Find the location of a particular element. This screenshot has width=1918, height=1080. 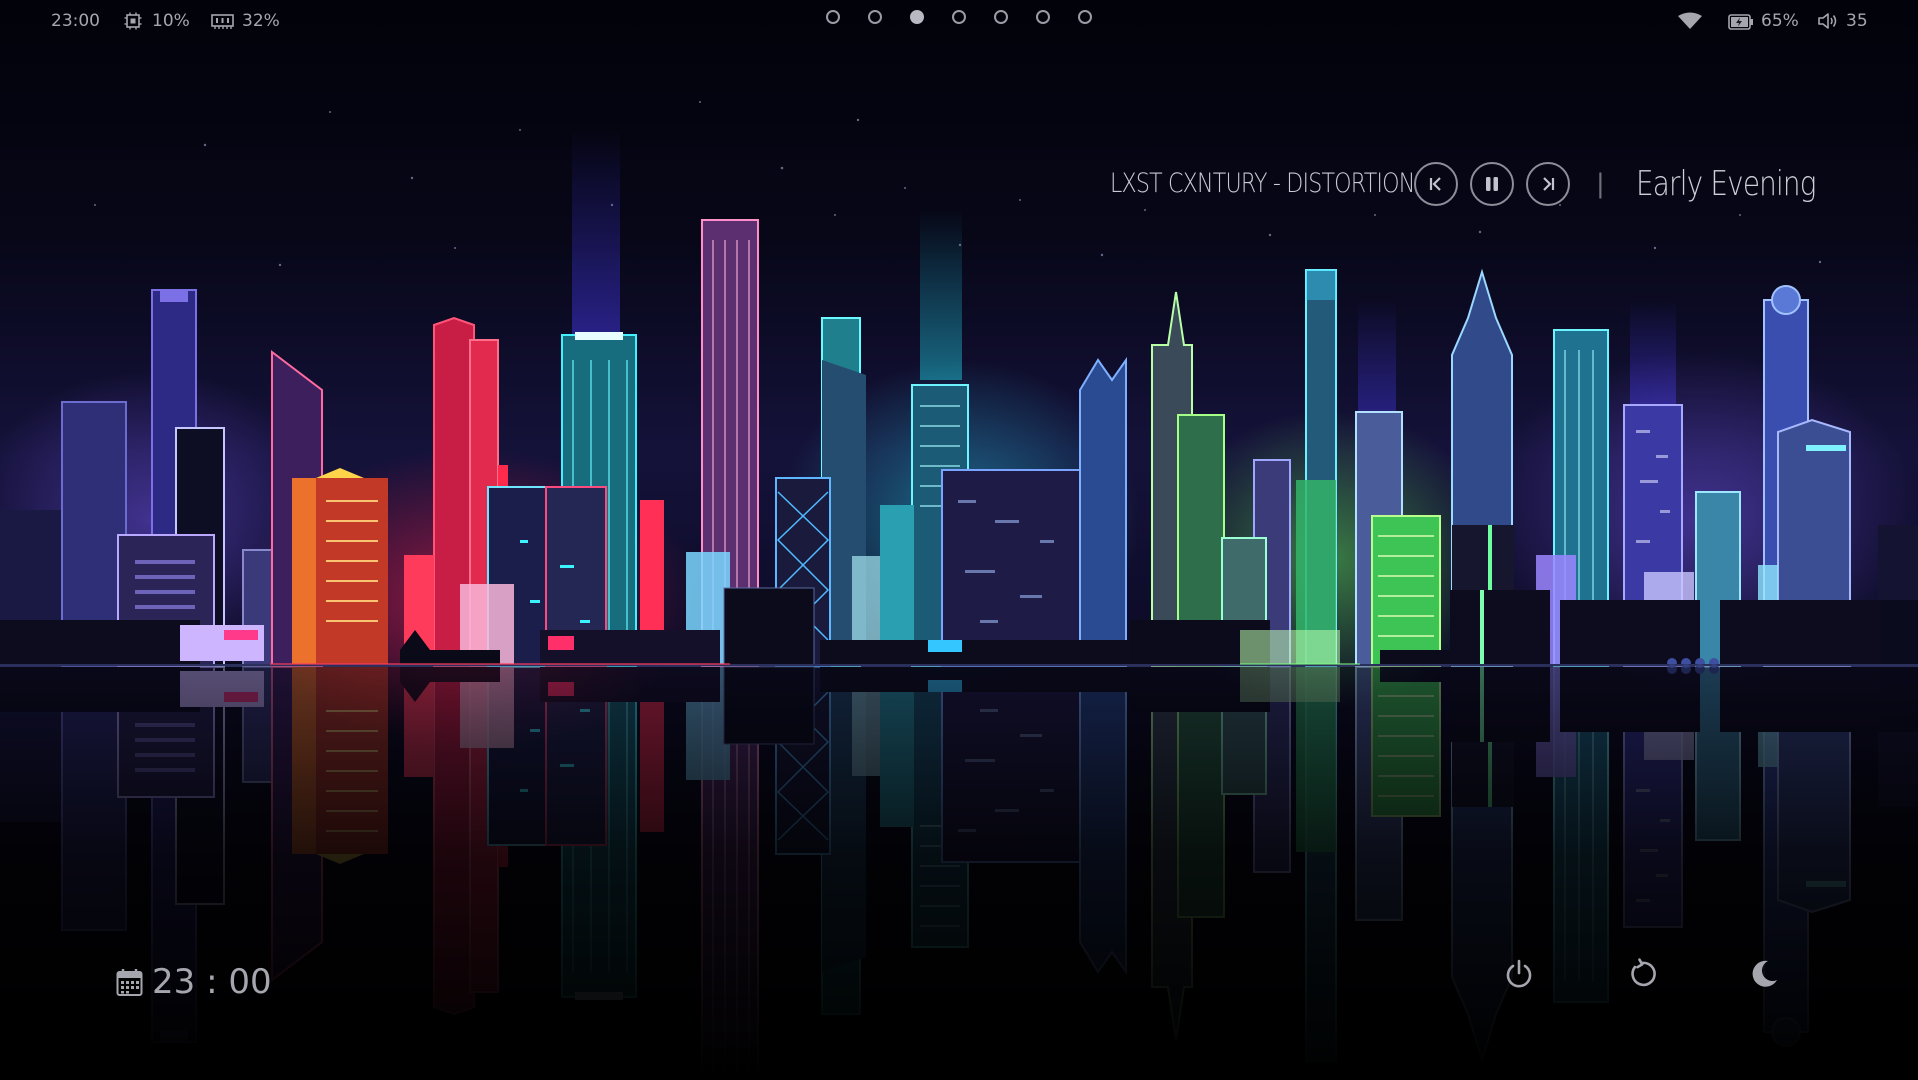

restart-button is located at coordinates (1642, 974).